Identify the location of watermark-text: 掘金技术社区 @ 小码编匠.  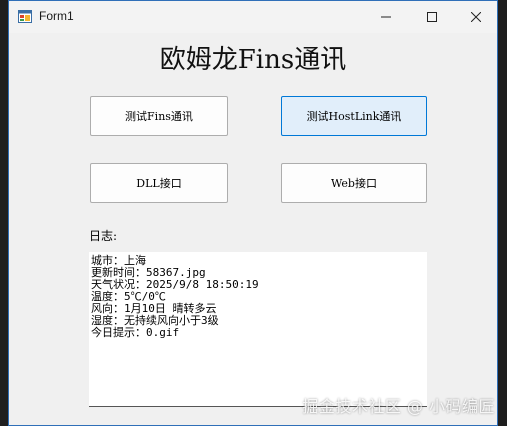
(398, 406).